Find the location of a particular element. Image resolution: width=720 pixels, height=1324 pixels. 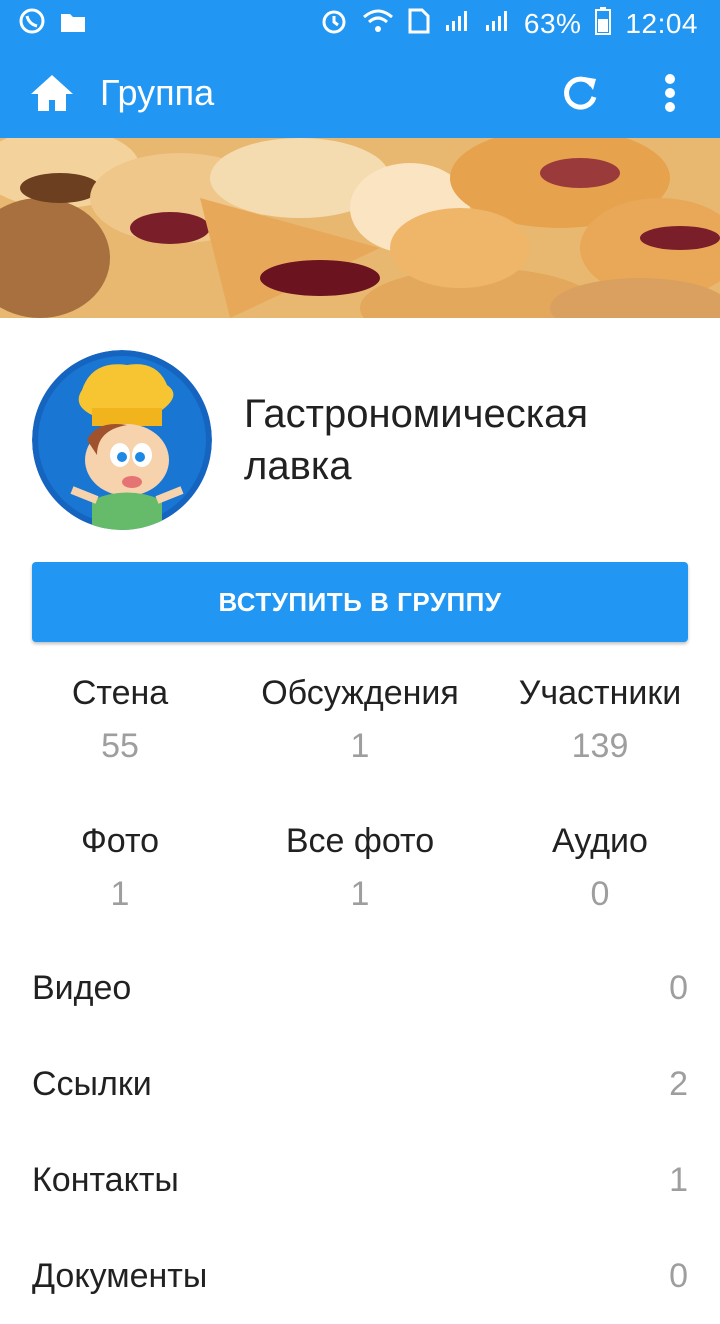

avatar is located at coordinates (122, 440).